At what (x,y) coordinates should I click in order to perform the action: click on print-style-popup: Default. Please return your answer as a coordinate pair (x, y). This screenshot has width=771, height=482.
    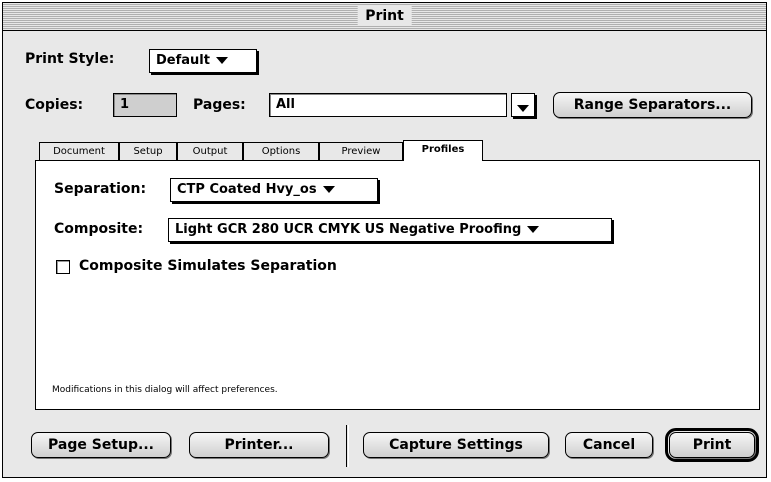
    Looking at the image, I should click on (203, 61).